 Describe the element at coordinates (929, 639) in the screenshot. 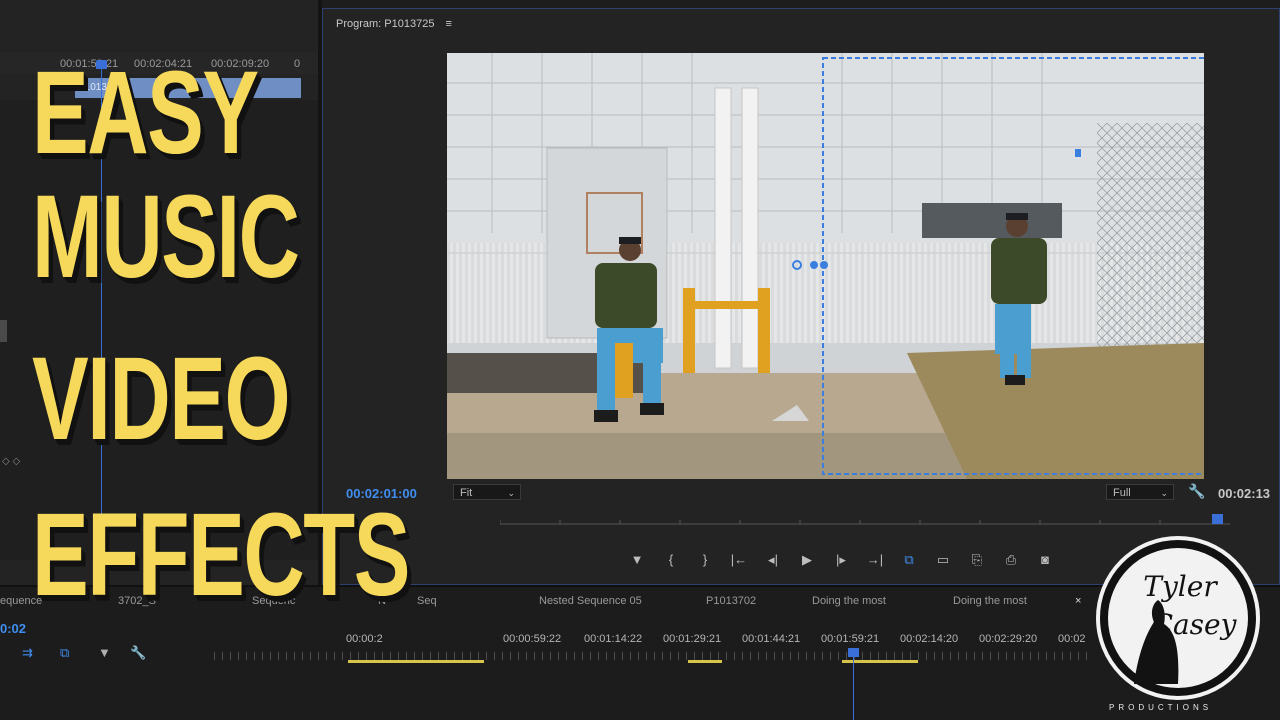

I see `ruler-timecode: 00:02:14:20` at that location.